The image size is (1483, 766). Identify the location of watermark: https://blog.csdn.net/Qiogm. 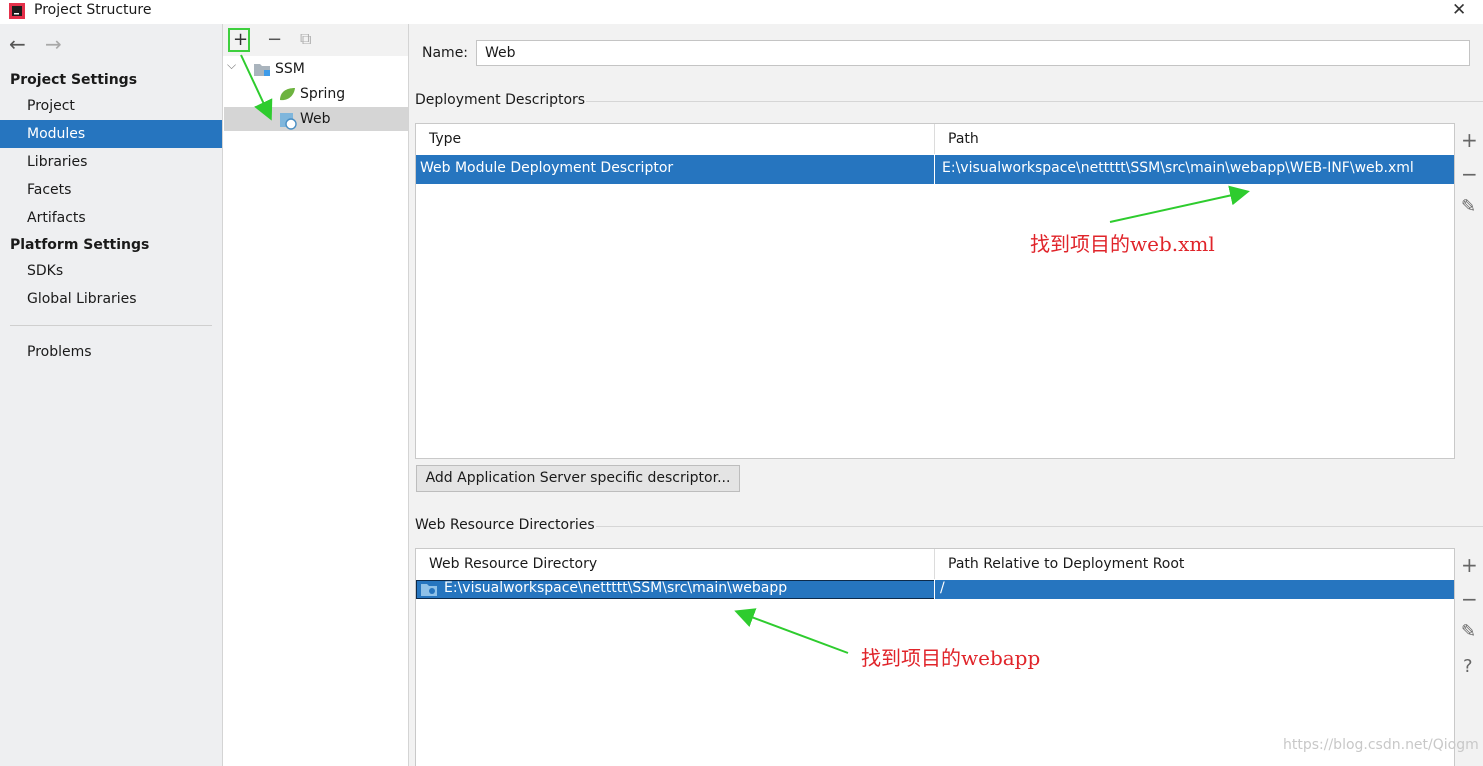
(1381, 745).